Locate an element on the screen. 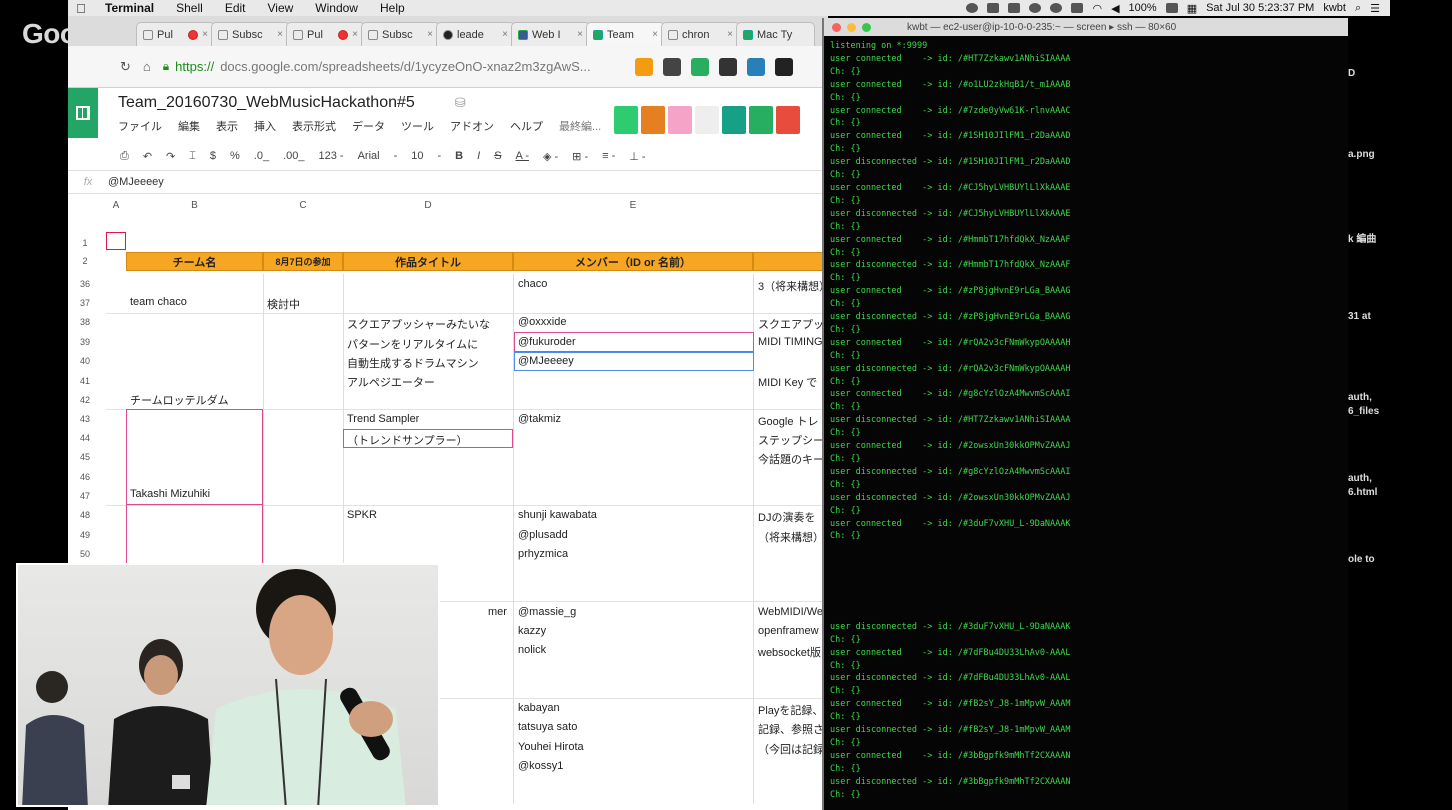 This screenshot has width=1452, height=810. member-cell: @oxxxide is located at coordinates (542, 322).